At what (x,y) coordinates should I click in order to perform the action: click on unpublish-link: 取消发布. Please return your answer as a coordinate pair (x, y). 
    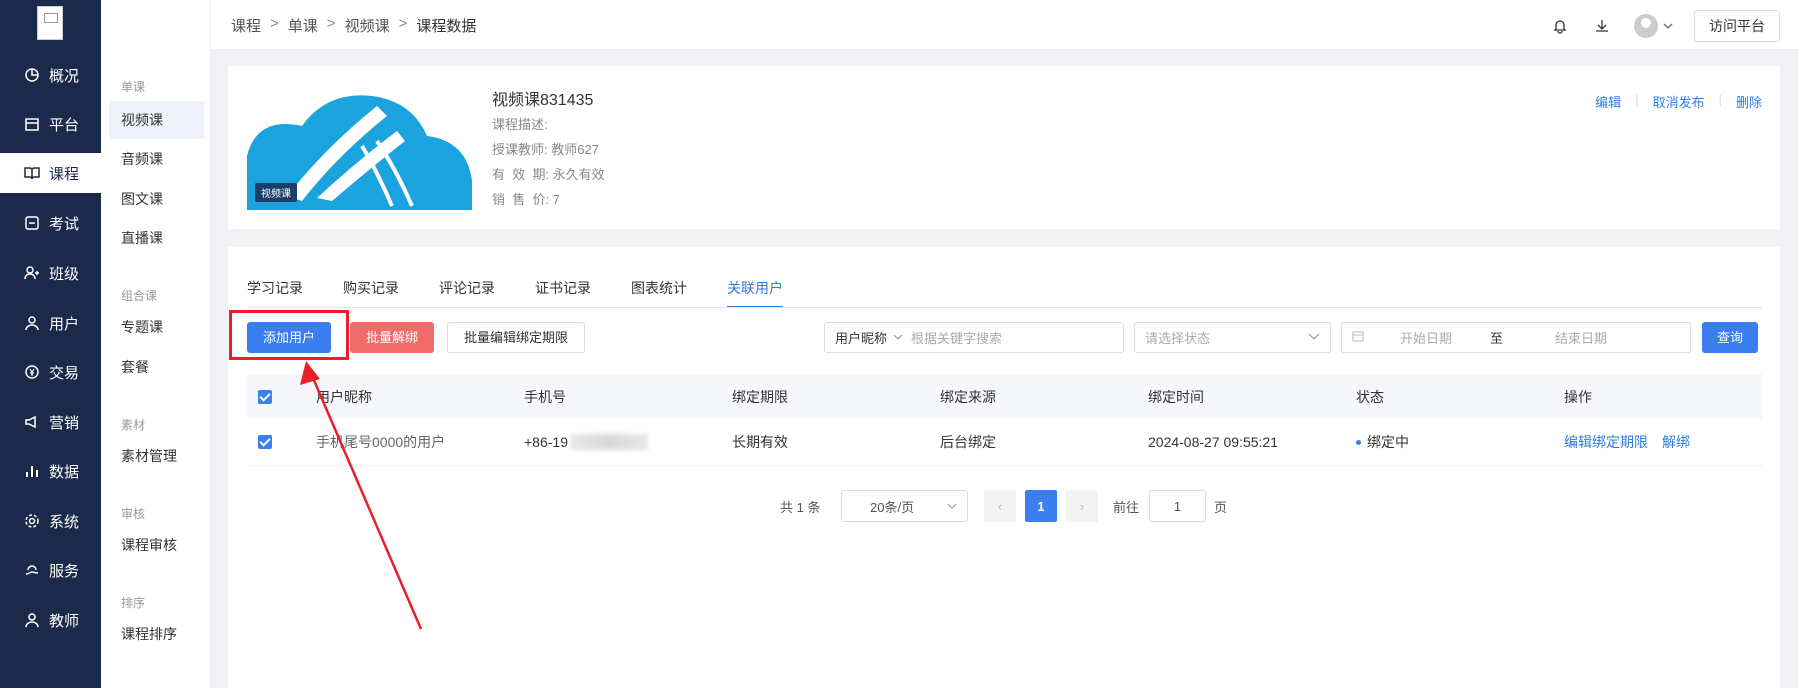
    Looking at the image, I should click on (1679, 101).